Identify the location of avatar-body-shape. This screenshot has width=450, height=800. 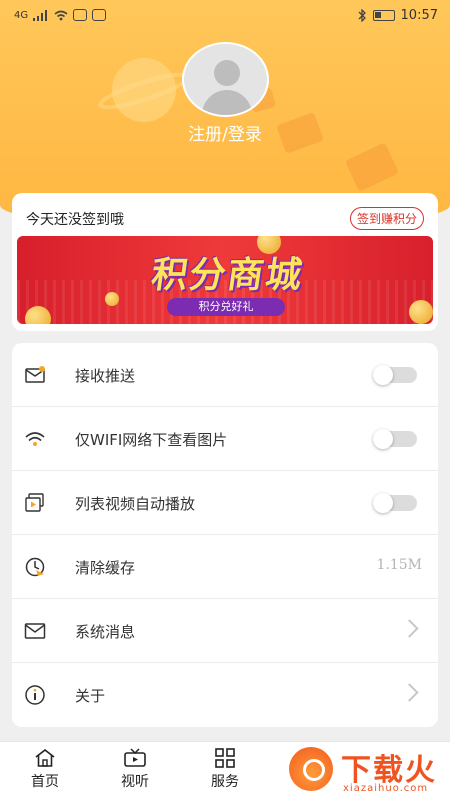
(227, 102).